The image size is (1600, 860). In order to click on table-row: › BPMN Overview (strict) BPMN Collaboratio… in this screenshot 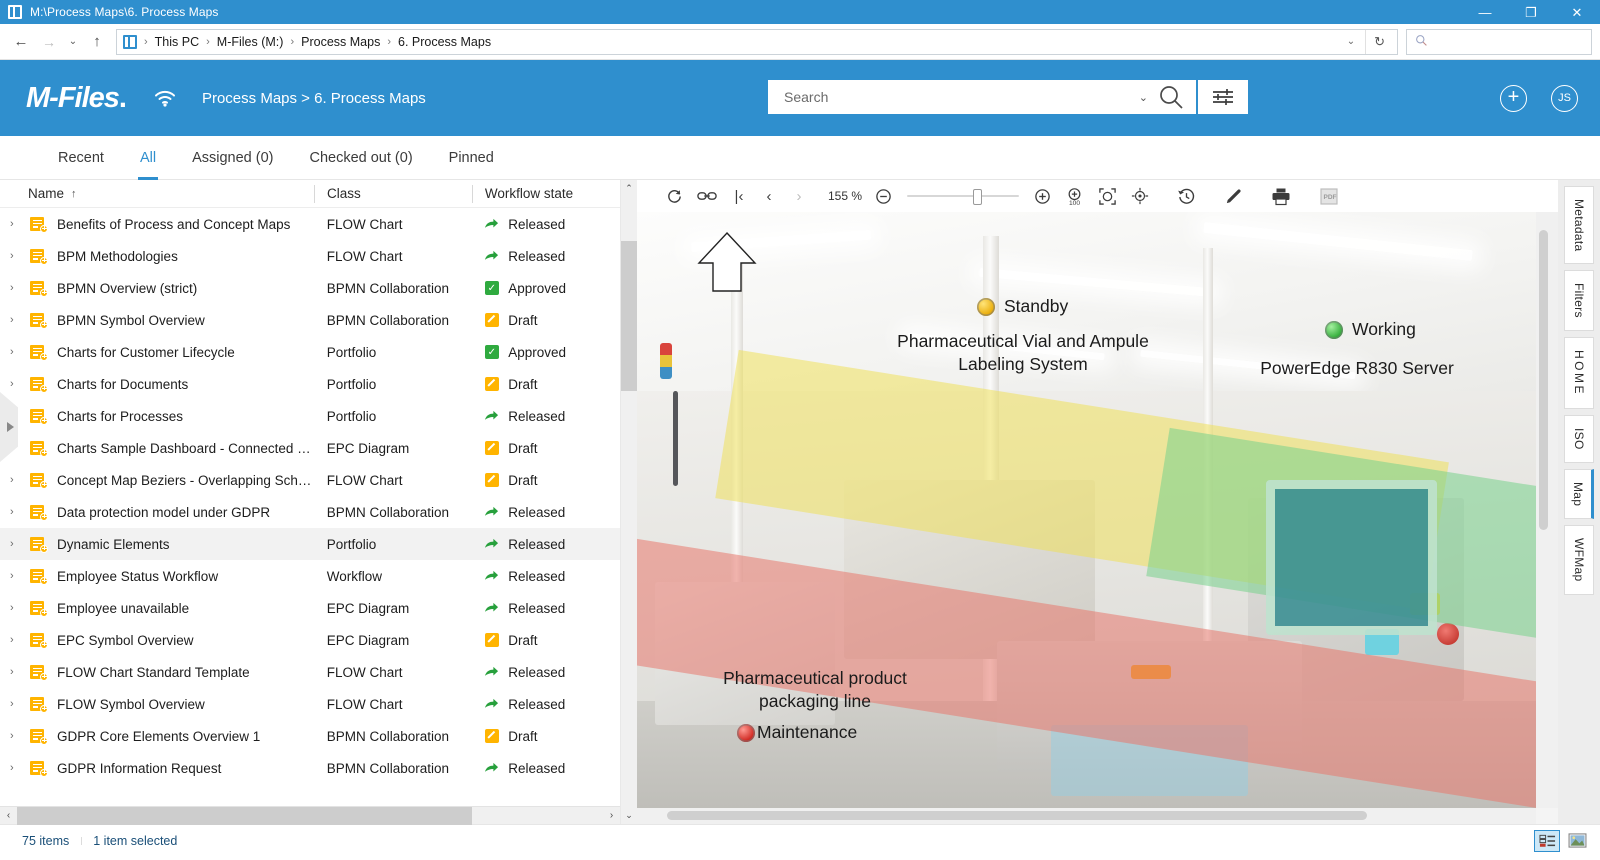, I will do `click(310, 288)`.